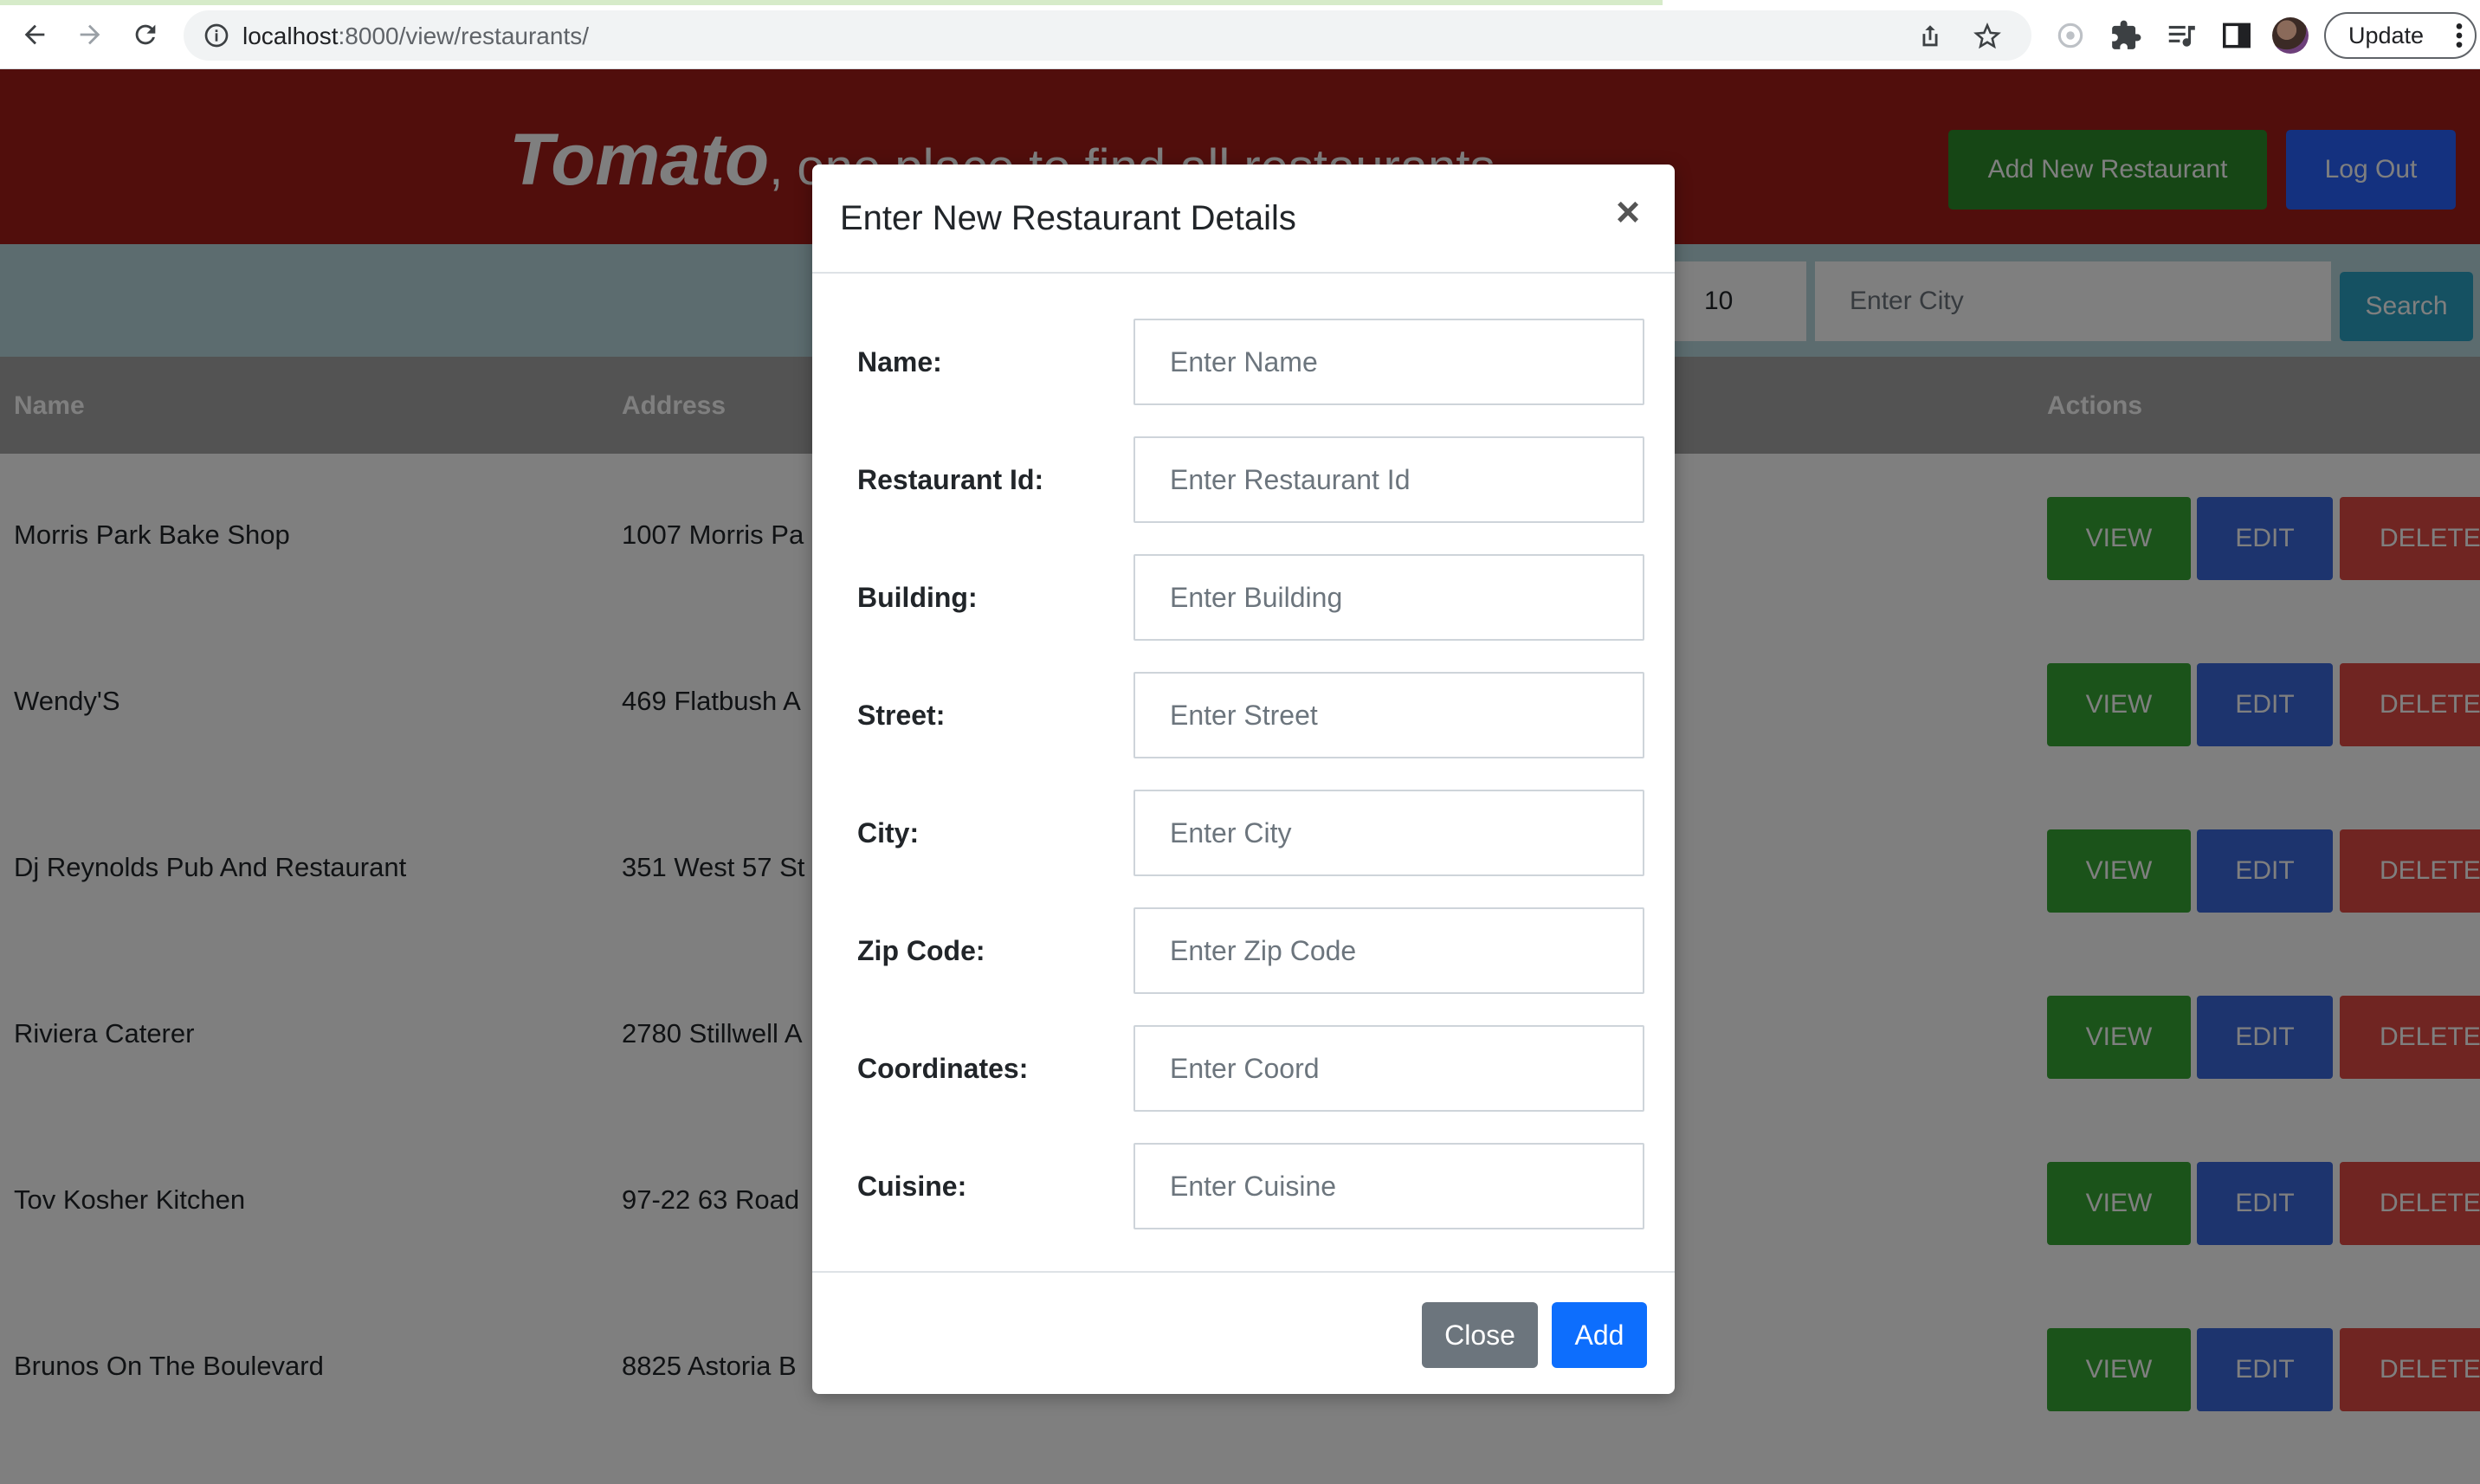 This screenshot has height=1484, width=2480. What do you see at coordinates (912, 1186) in the screenshot?
I see `cuisine-label: Cuisine:` at bounding box center [912, 1186].